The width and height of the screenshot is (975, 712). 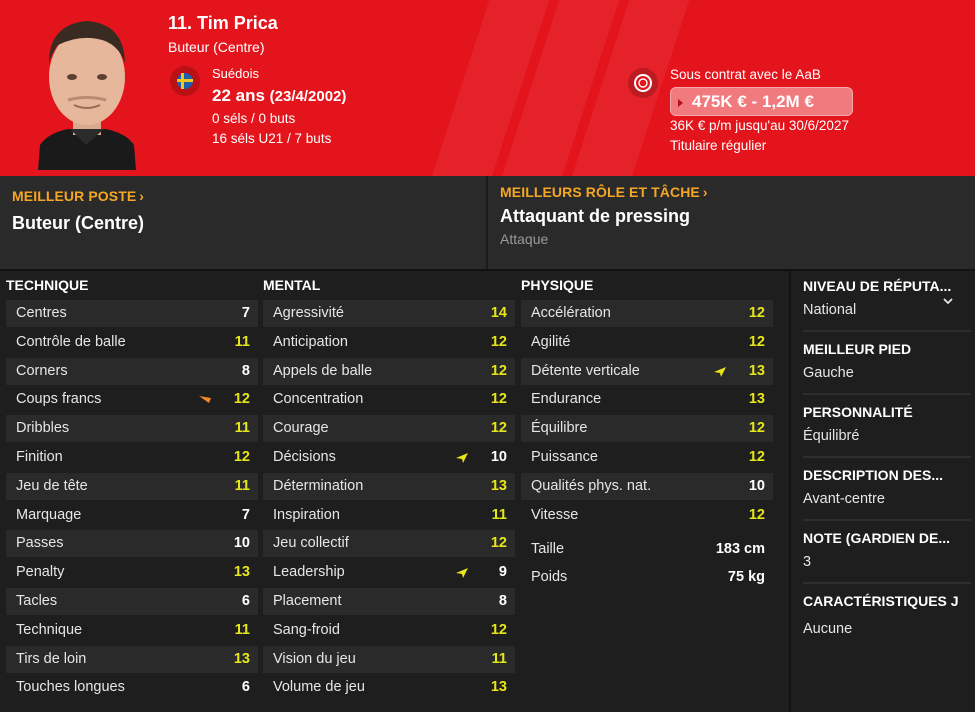 I want to click on attribute-name: Agilité, so click(x=551, y=341).